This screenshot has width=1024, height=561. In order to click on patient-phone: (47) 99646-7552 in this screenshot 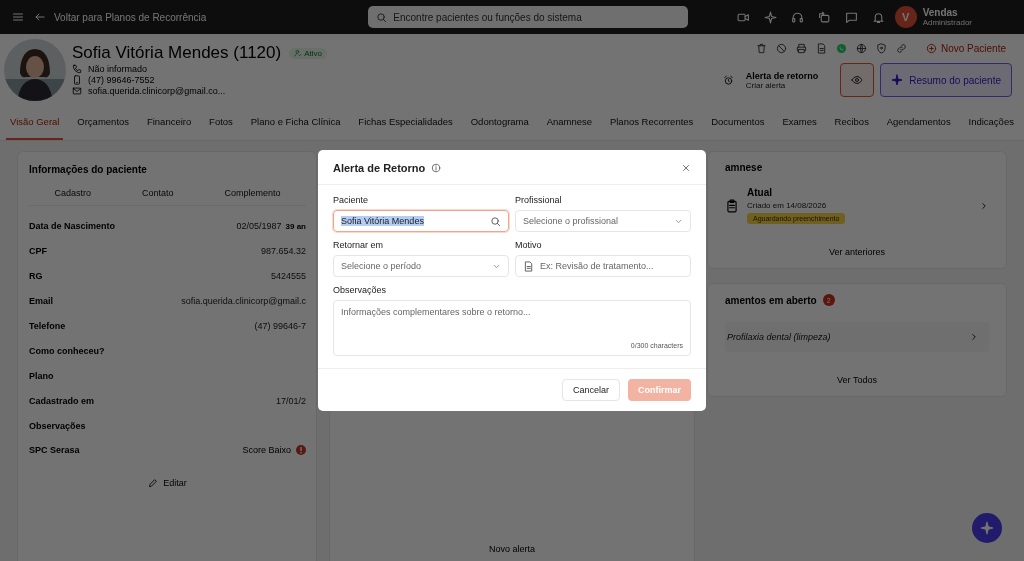, I will do `click(121, 80)`.